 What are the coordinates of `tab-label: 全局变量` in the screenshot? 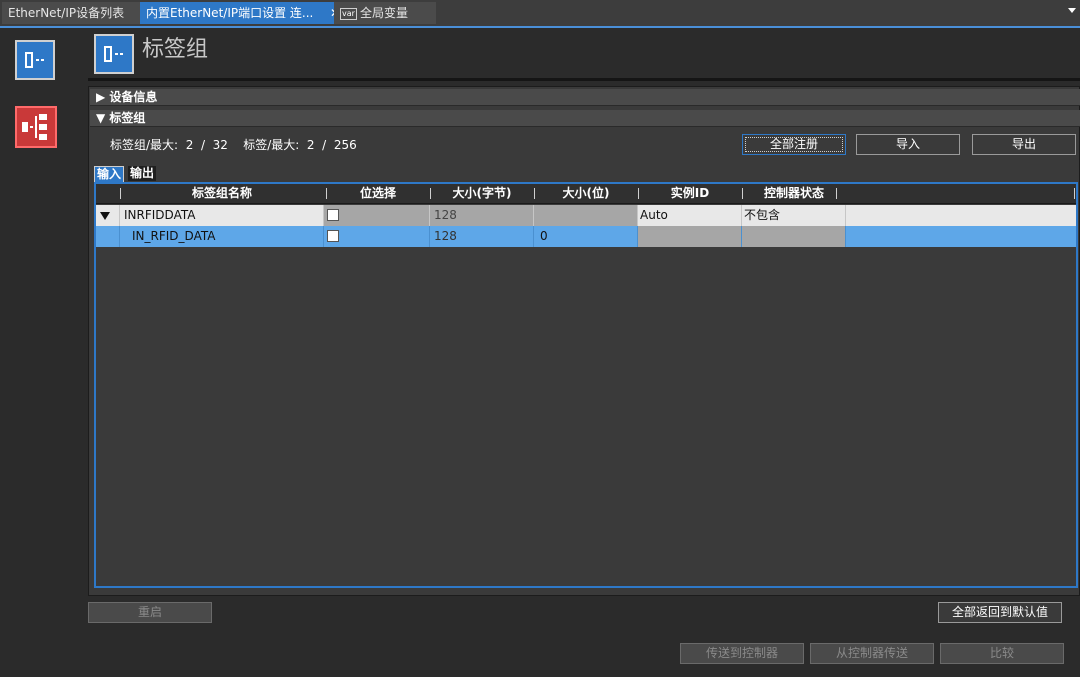 It's located at (383, 13).